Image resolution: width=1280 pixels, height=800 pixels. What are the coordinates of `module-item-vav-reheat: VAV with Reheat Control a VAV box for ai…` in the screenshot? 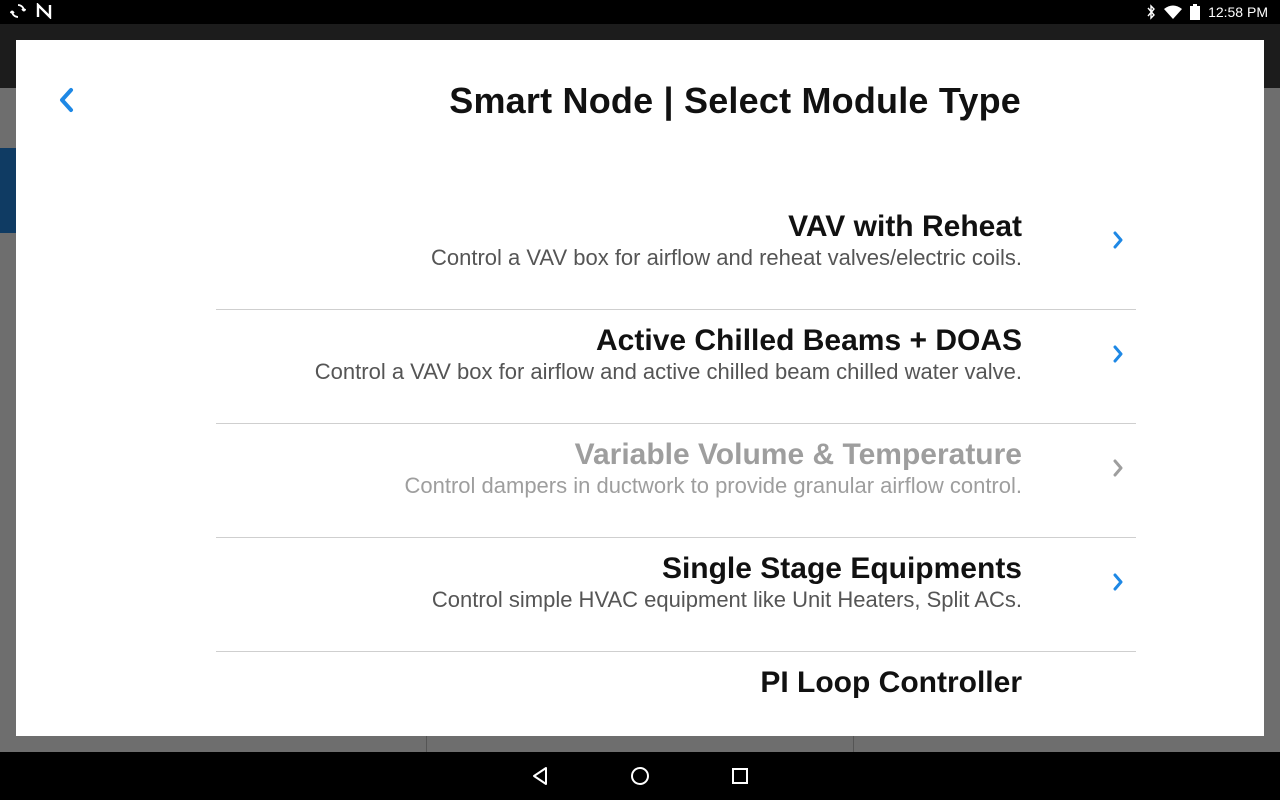 It's located at (676, 253).